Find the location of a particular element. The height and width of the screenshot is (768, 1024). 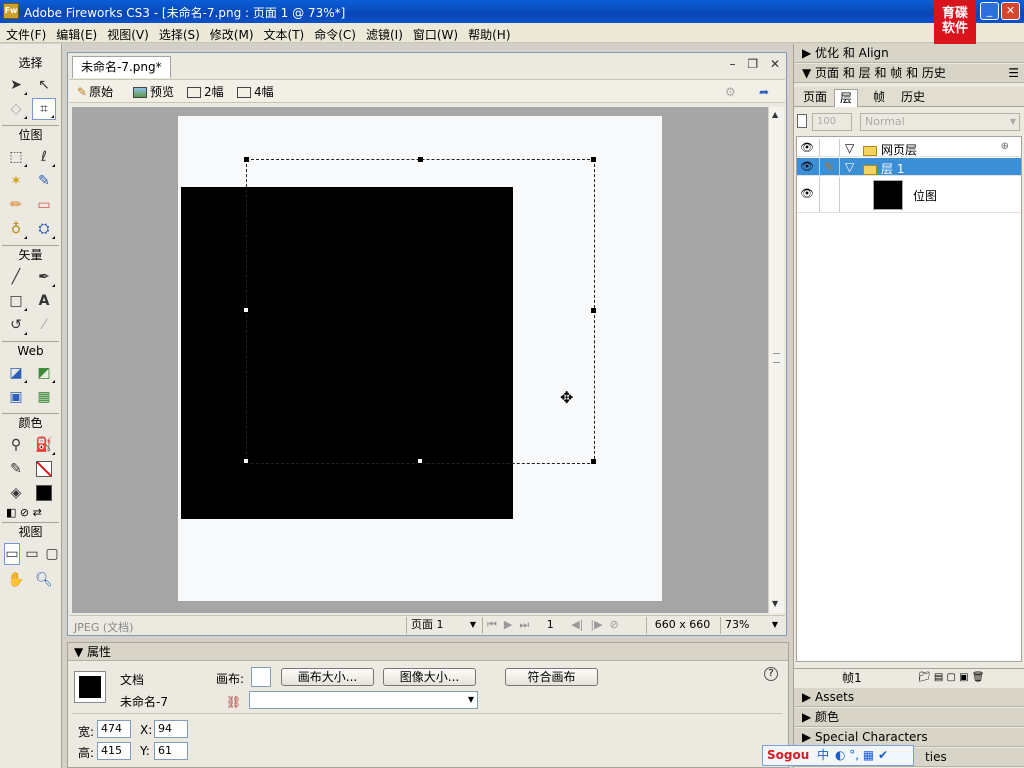

knife-tool-icon: ⁄ is located at coordinates (44, 325).